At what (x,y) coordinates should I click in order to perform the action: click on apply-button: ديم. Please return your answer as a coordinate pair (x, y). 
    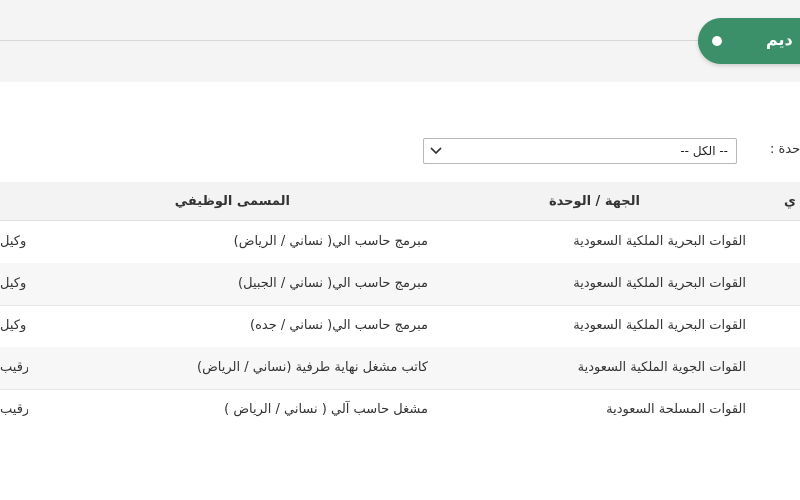
    Looking at the image, I should click on (749, 41).